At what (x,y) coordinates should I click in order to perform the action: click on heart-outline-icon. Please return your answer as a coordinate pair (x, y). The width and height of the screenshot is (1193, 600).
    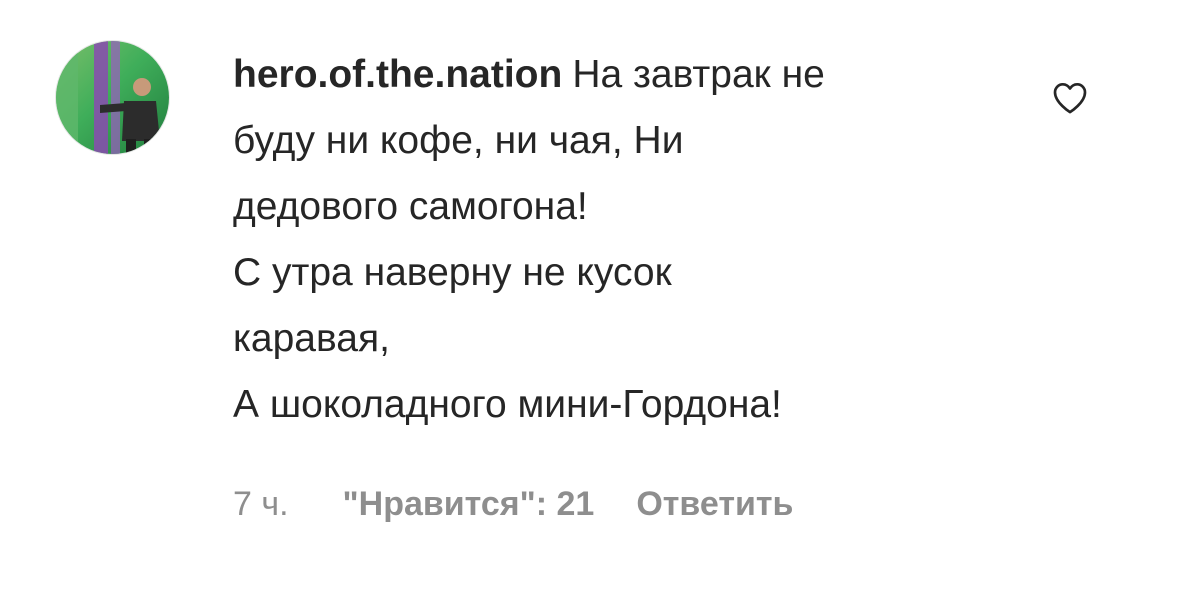
    Looking at the image, I should click on (1070, 98).